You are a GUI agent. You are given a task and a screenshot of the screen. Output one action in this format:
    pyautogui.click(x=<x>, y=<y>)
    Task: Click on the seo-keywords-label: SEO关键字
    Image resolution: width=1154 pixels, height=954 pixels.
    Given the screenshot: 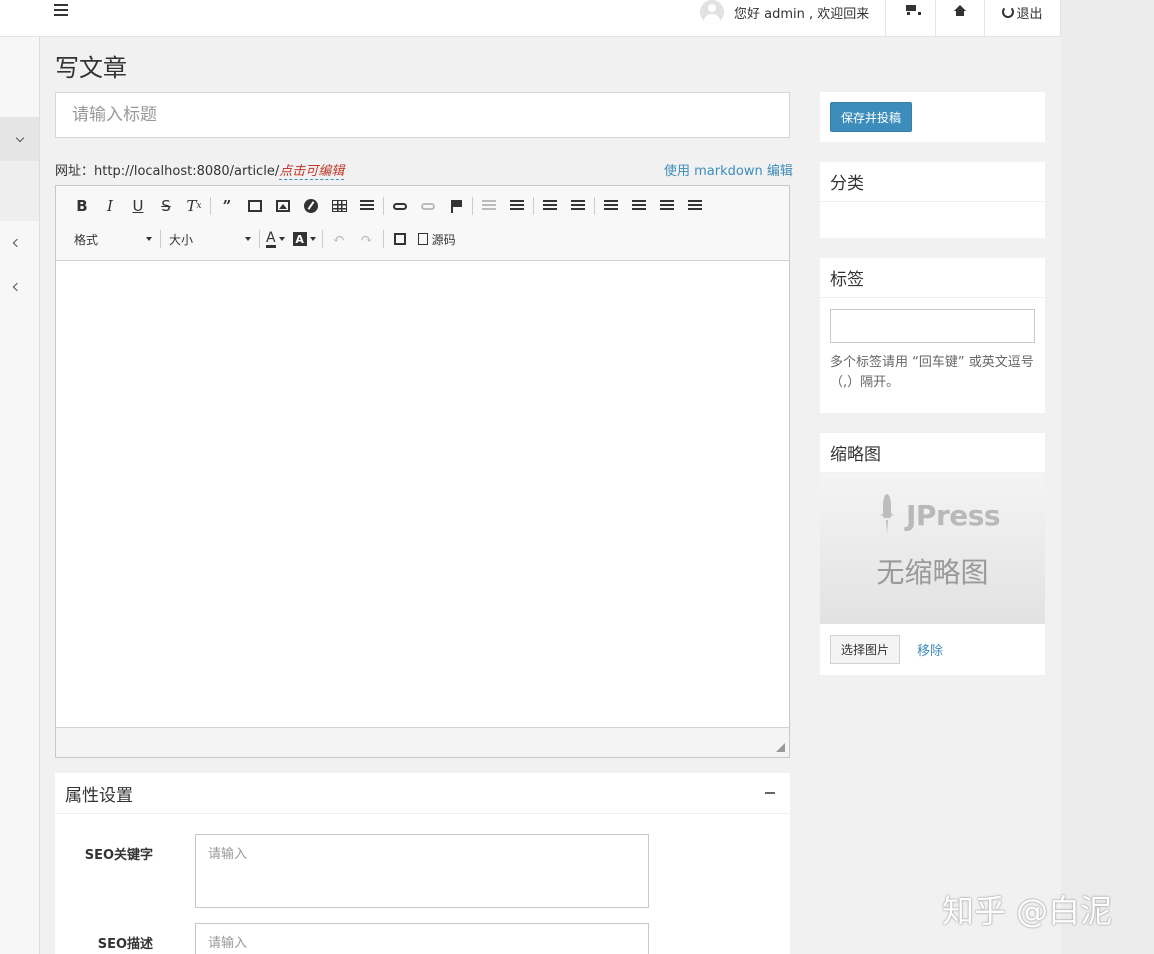 What is the action you would take?
    pyautogui.click(x=118, y=855)
    